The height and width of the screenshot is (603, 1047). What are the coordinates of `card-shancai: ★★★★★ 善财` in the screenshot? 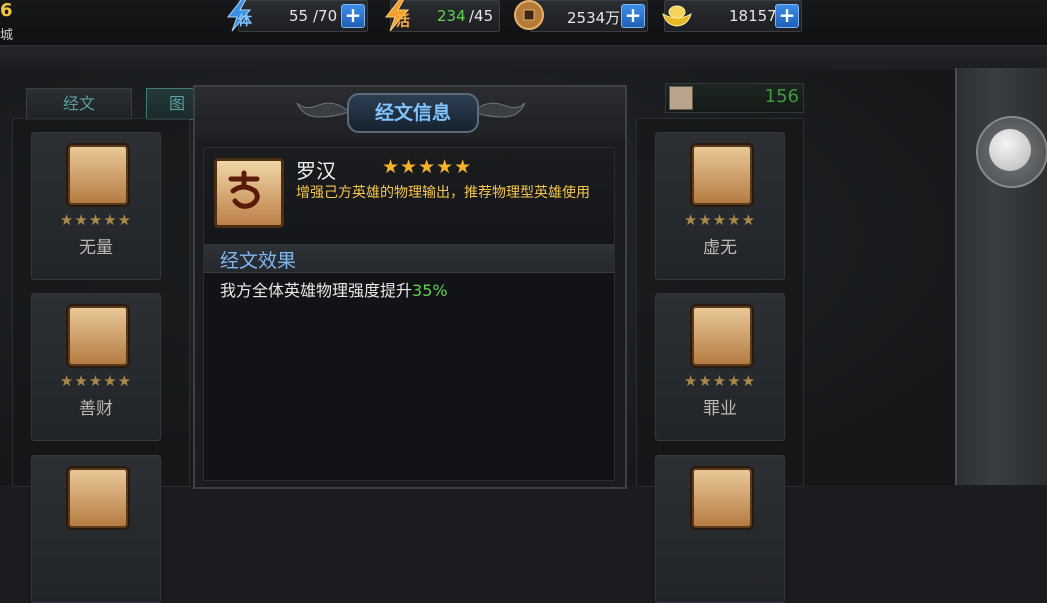 It's located at (96, 367).